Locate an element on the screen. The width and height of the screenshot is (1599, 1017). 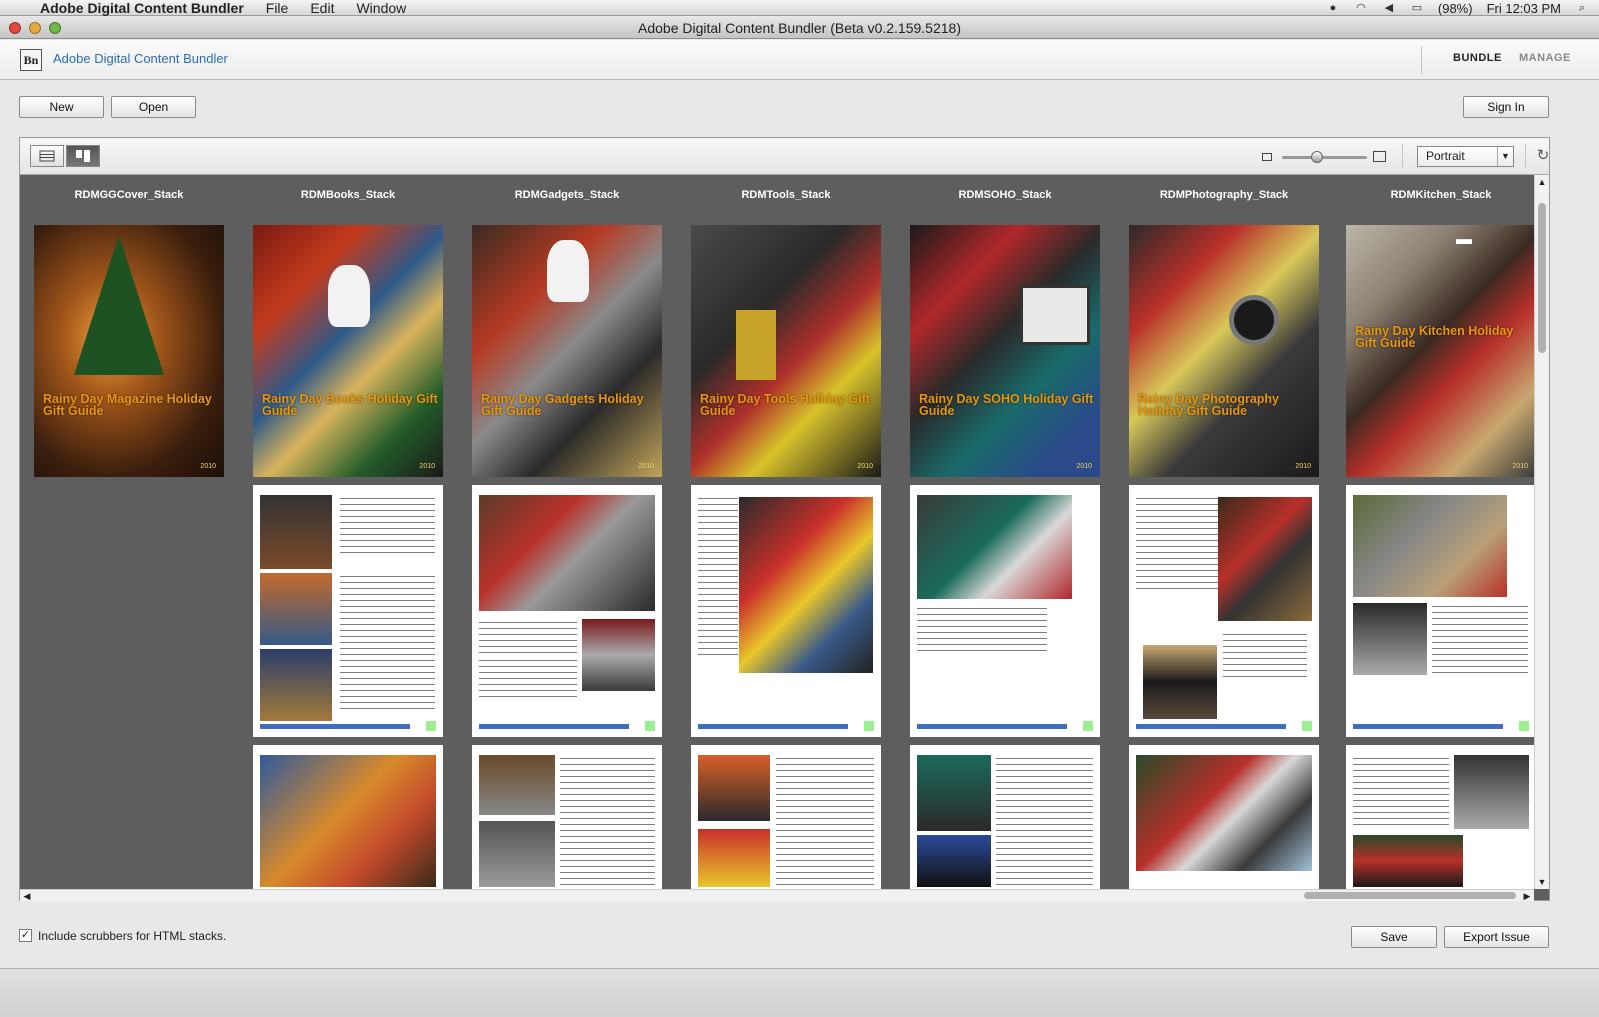
volume-icon: ◀ is located at coordinates (1389, 8).